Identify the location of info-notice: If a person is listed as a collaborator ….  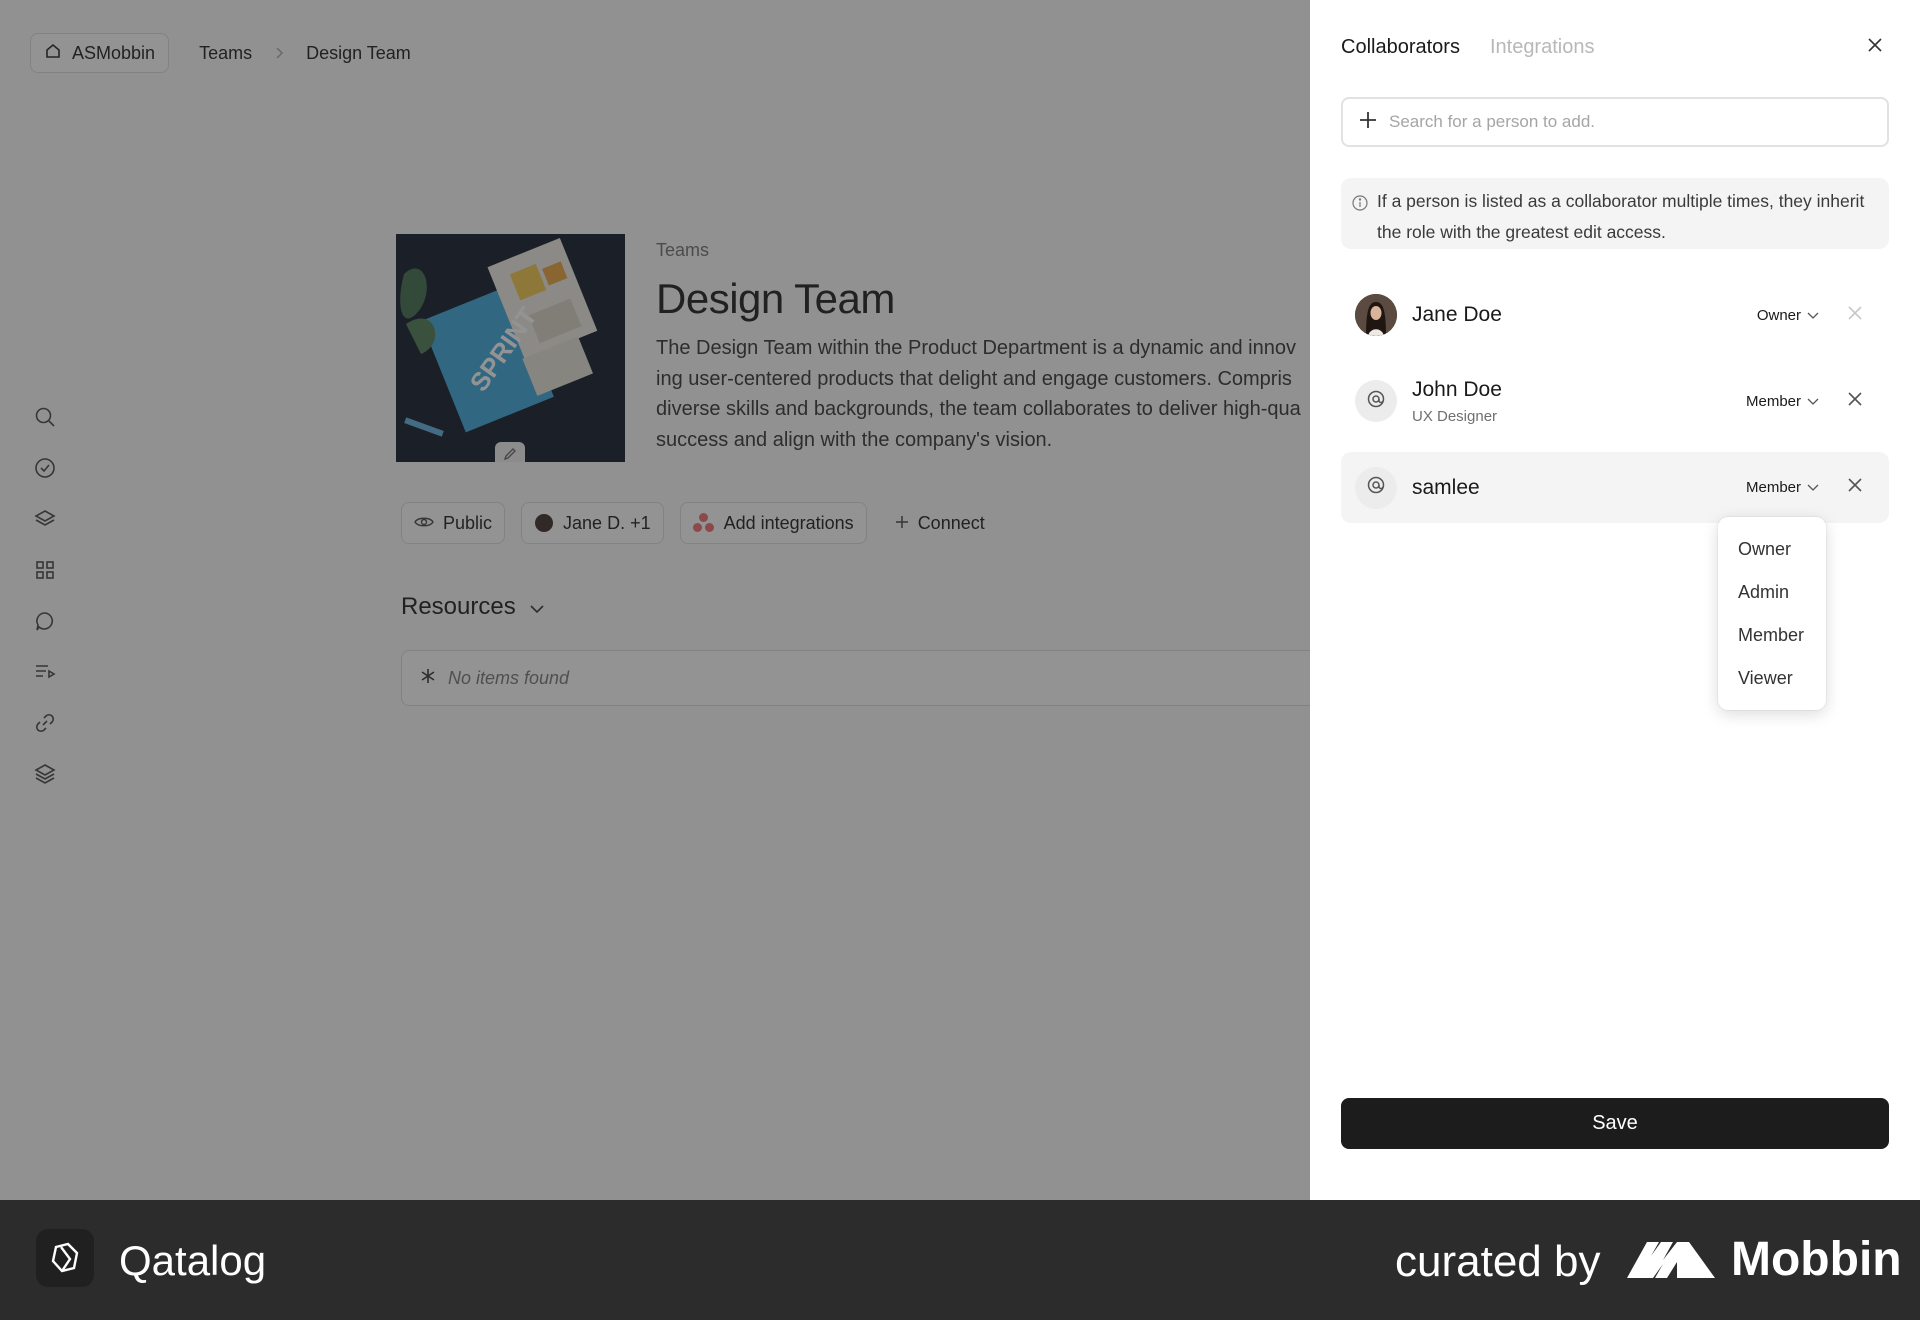
(1615, 213).